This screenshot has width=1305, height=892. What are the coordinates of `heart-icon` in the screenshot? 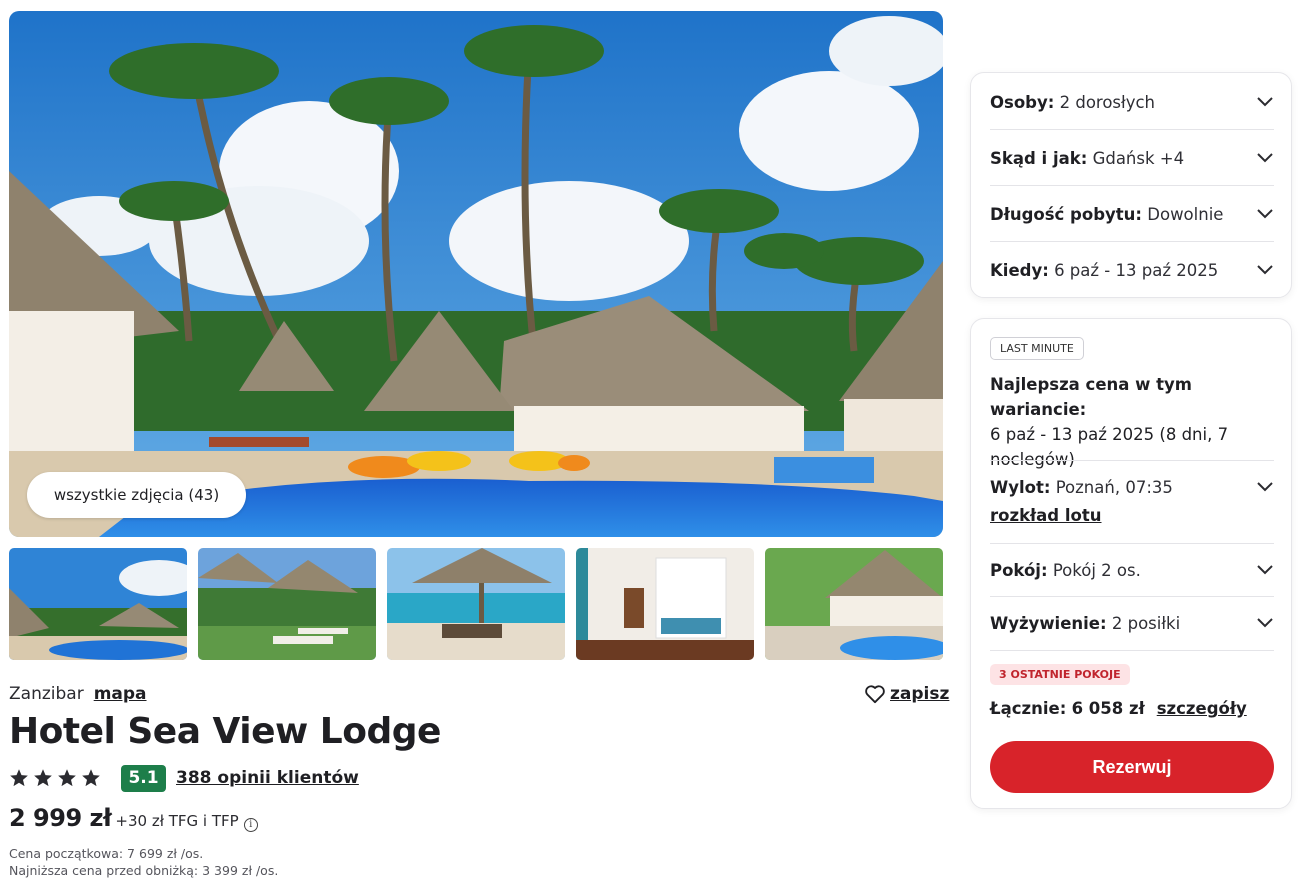 It's located at (875, 694).